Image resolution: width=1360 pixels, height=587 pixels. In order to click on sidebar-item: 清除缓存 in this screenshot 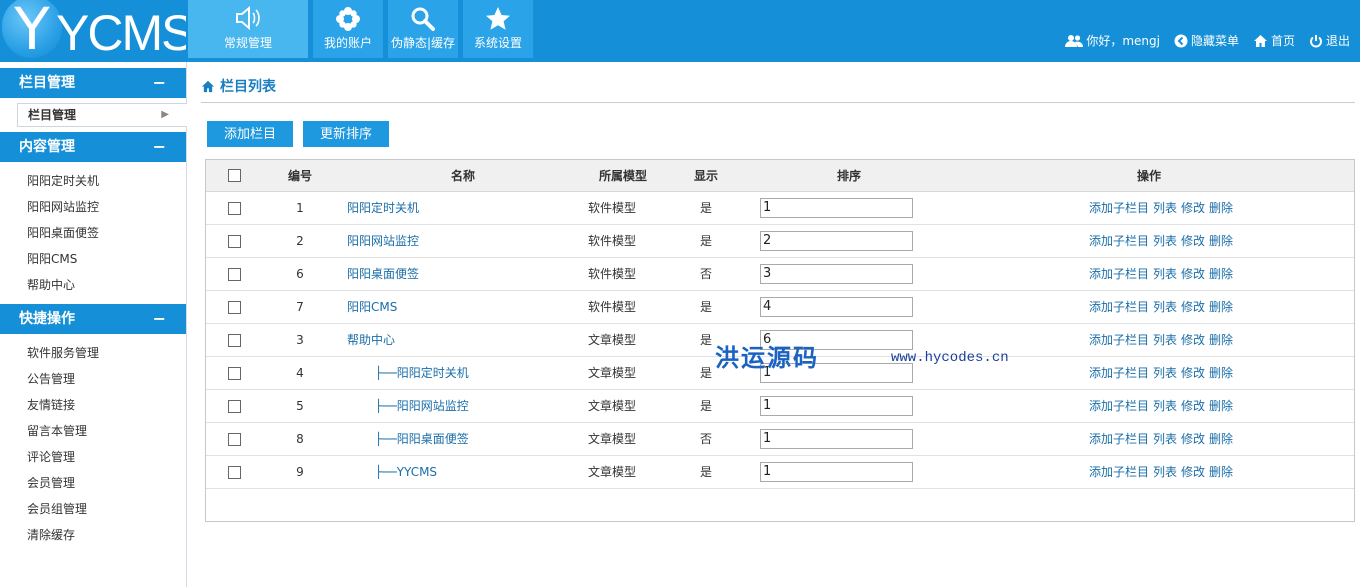, I will do `click(93, 535)`.